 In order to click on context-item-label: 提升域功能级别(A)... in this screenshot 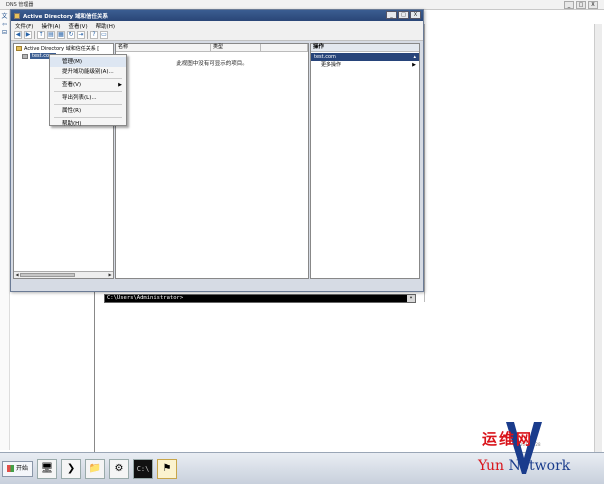, I will do `click(88, 72)`.